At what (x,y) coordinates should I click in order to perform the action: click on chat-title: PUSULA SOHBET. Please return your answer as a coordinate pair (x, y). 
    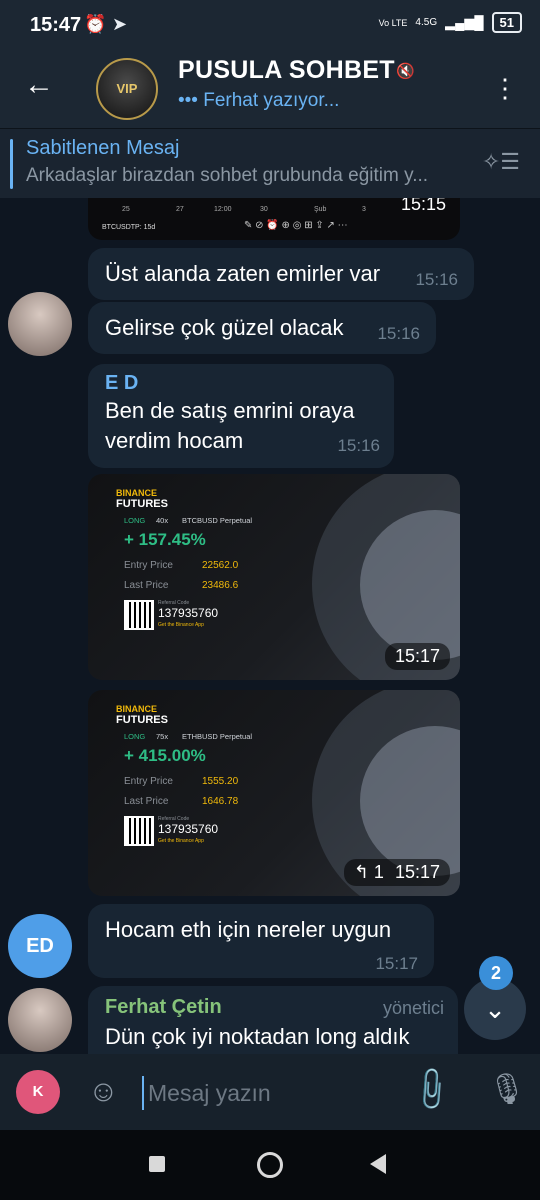
    Looking at the image, I should click on (286, 70).